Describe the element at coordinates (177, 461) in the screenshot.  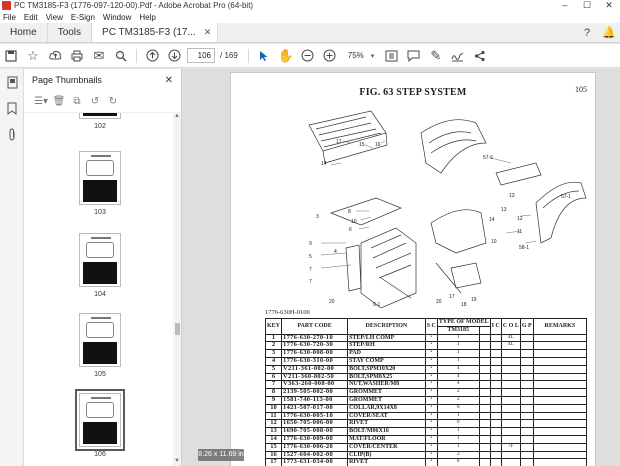
I see `scroll-down-arrow-icon: ▼` at that location.